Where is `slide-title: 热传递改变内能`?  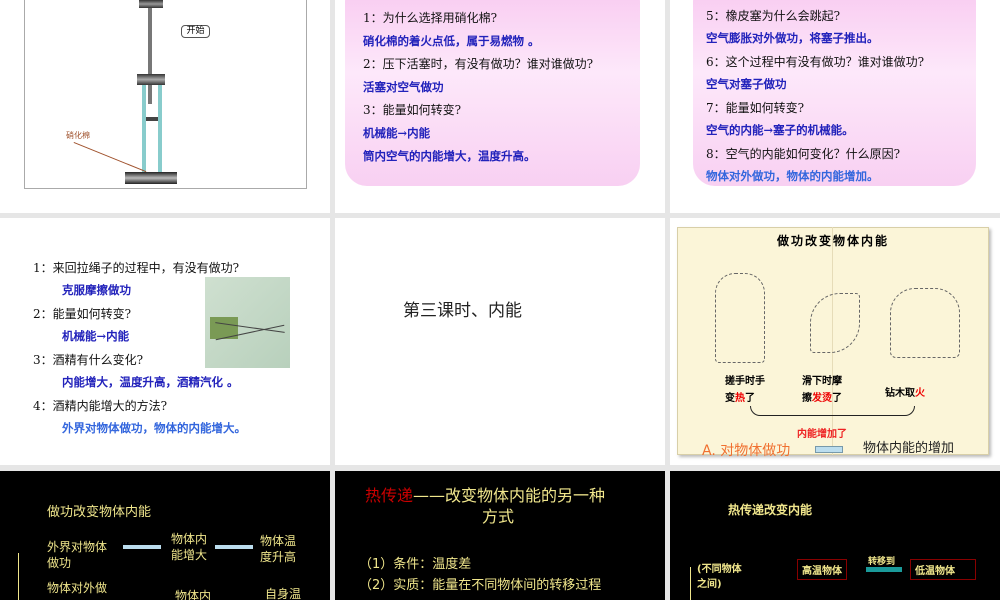
slide-title: 热传递改变内能 is located at coordinates (770, 510).